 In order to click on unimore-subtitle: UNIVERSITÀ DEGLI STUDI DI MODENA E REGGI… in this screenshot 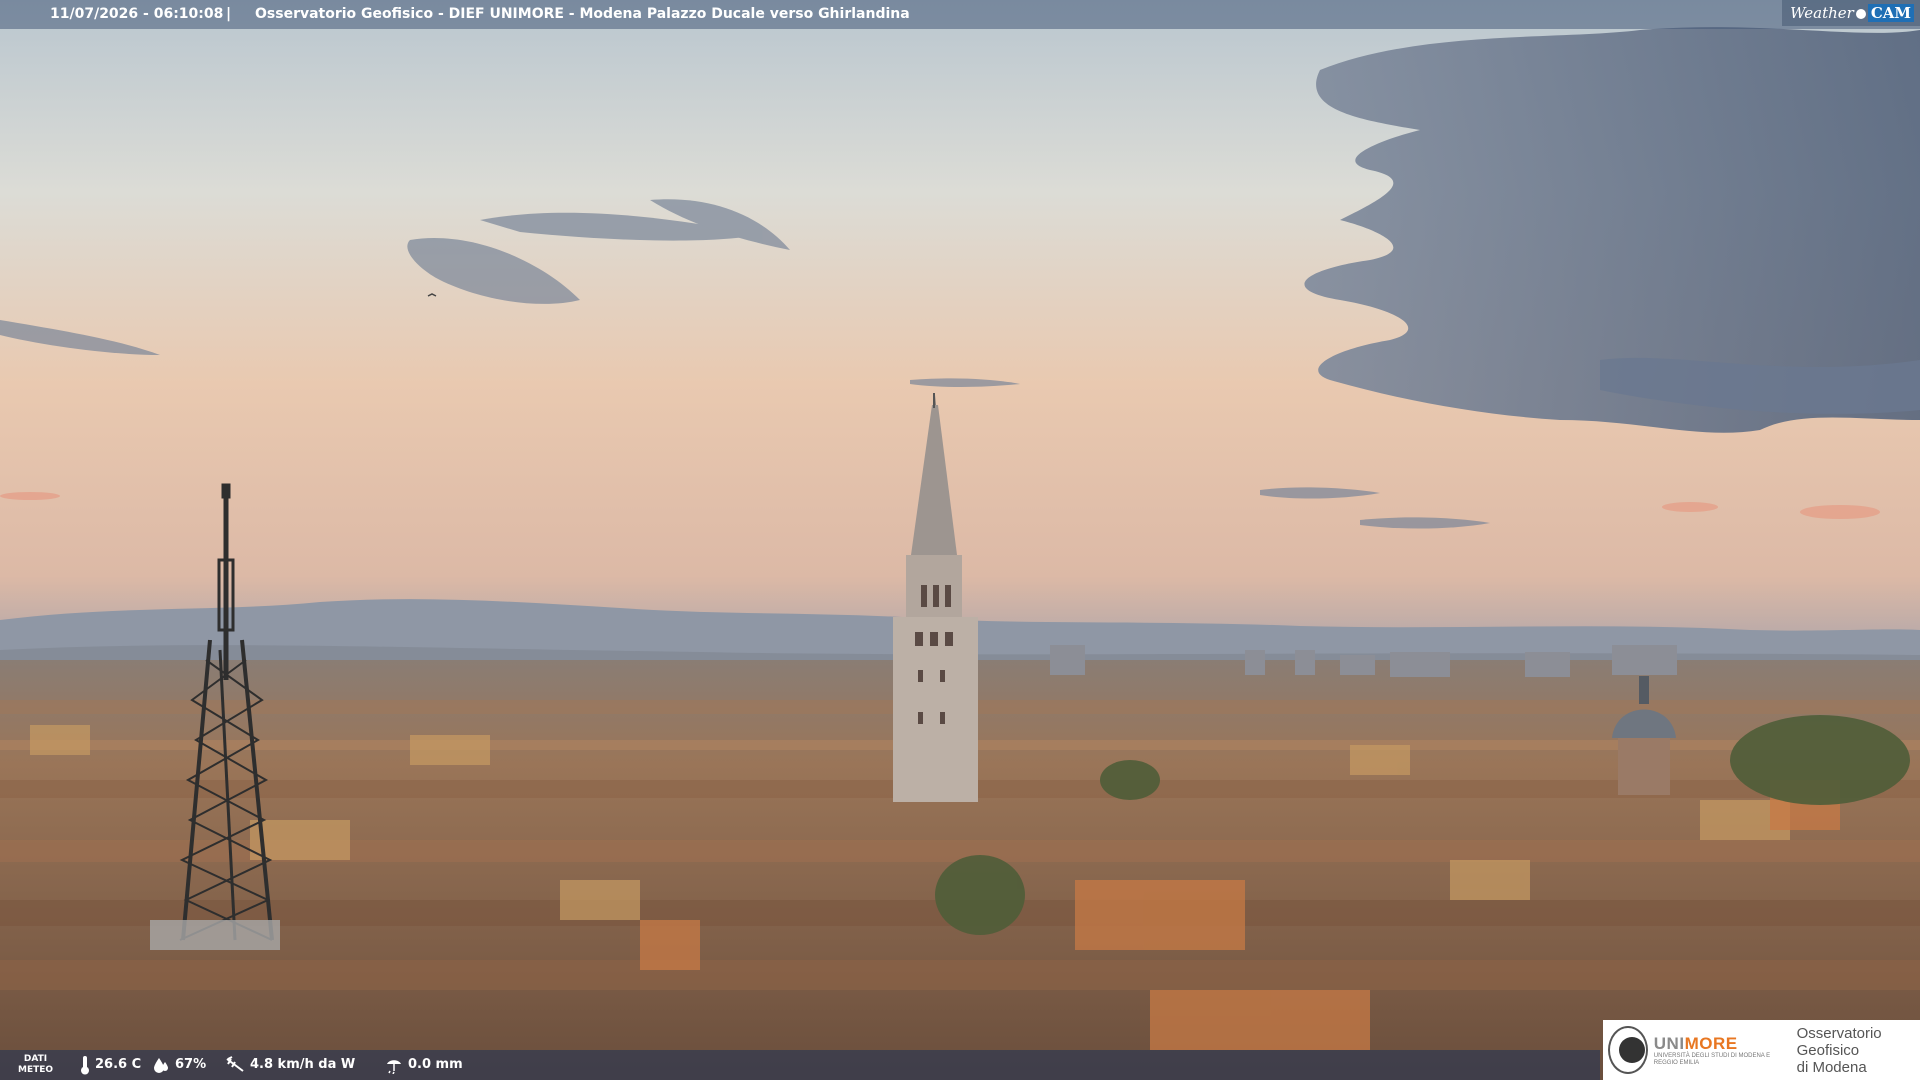, I will do `click(1712, 1059)`.